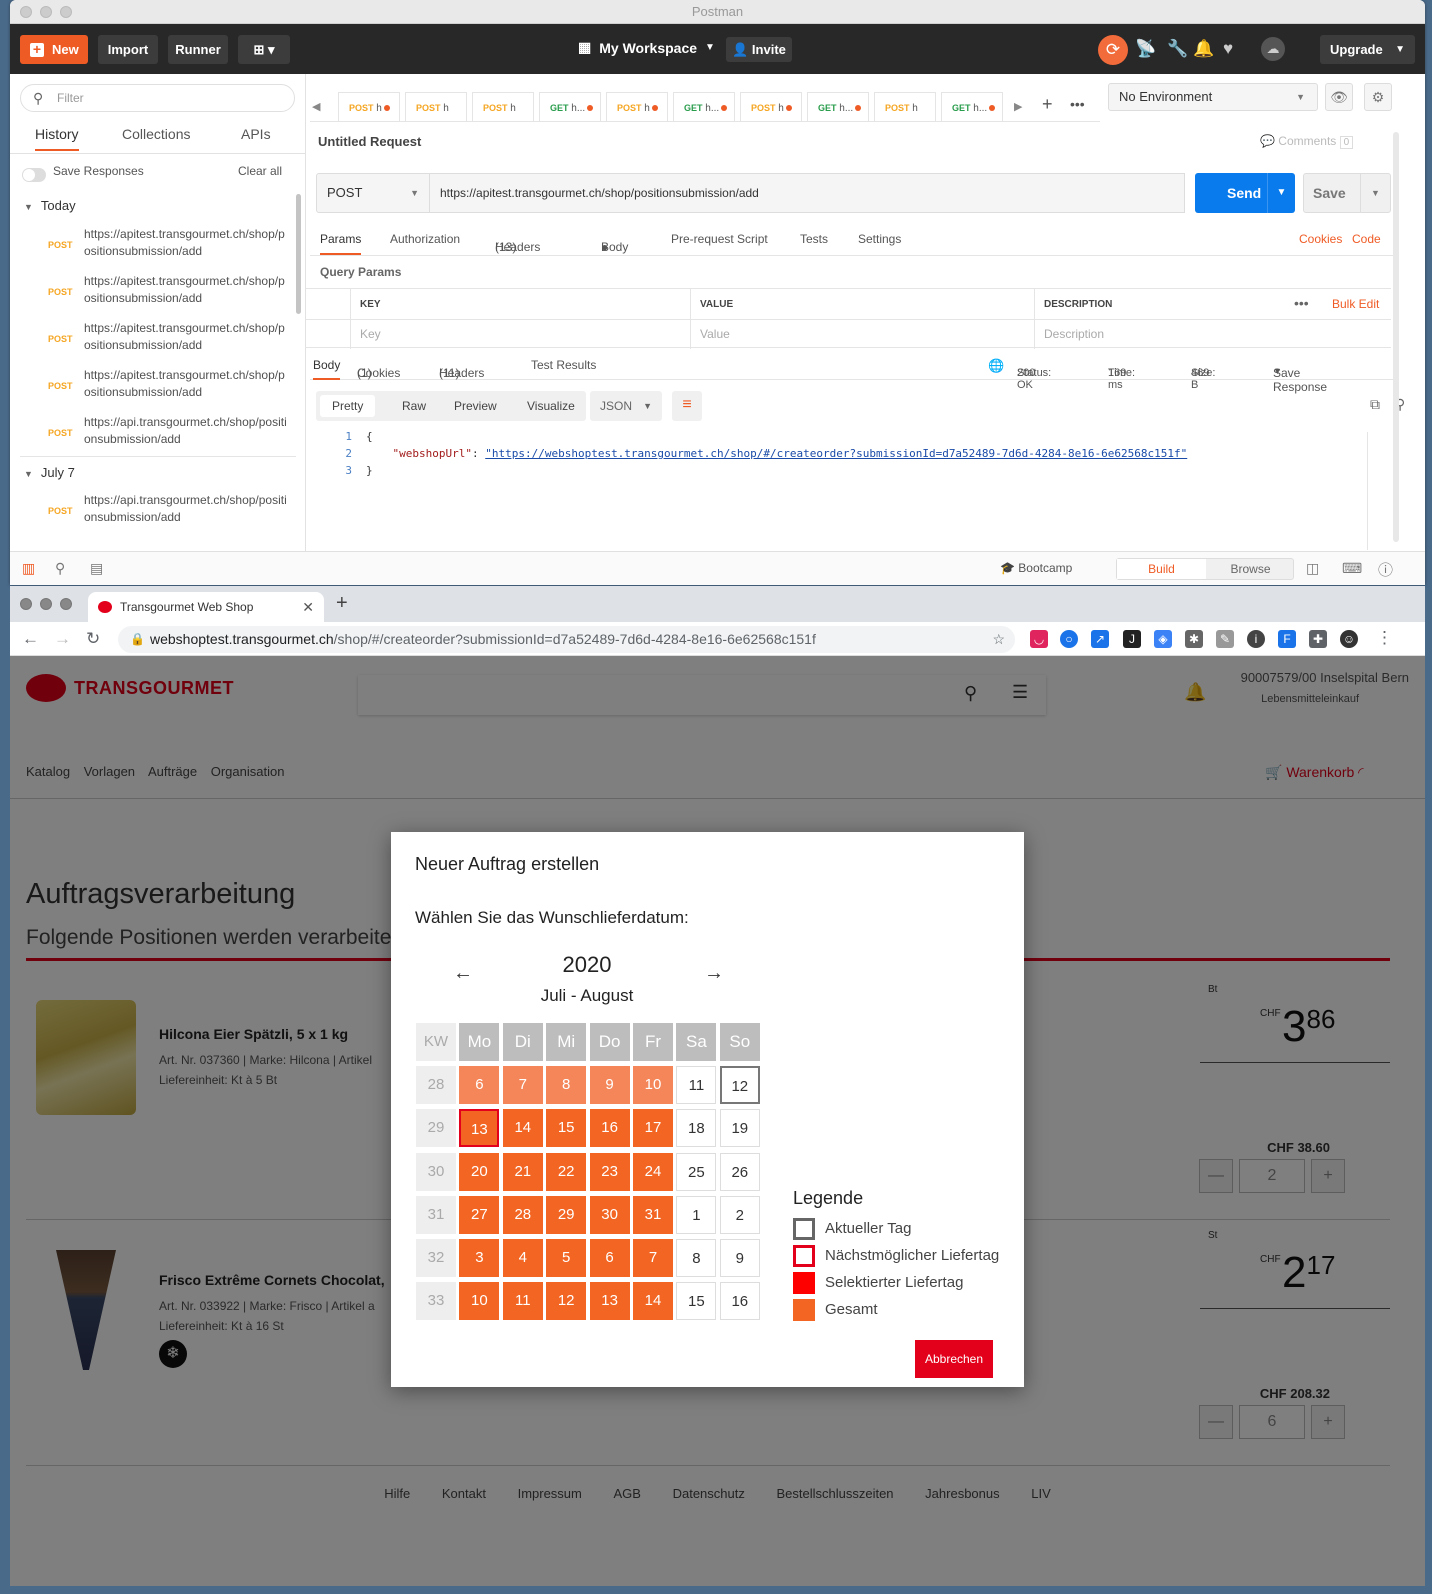 This screenshot has height=1594, width=1432. I want to click on info-icon: i, so click(1256, 639).